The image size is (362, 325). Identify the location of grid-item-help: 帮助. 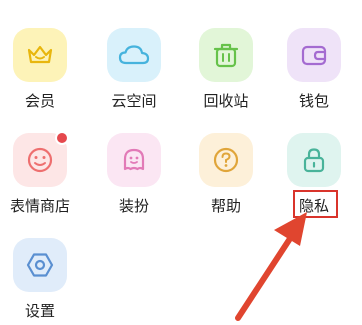
(226, 174).